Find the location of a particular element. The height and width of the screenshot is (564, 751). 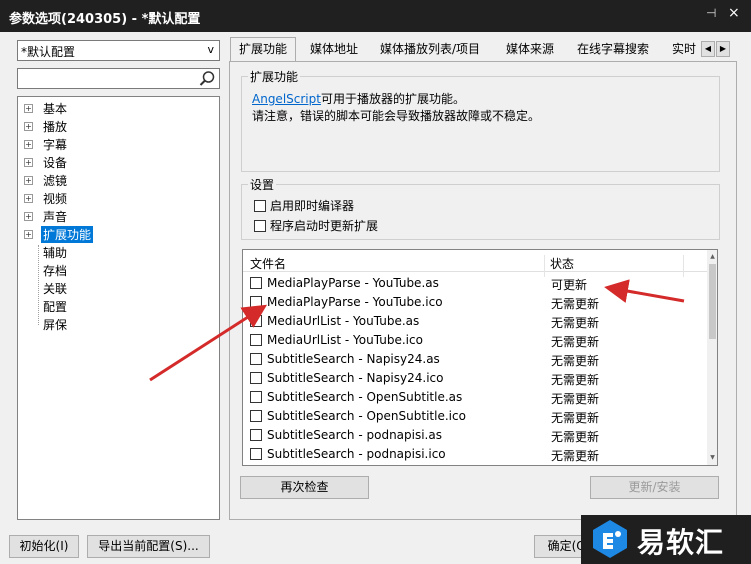

update-install-button: 更新/安装 is located at coordinates (654, 487).